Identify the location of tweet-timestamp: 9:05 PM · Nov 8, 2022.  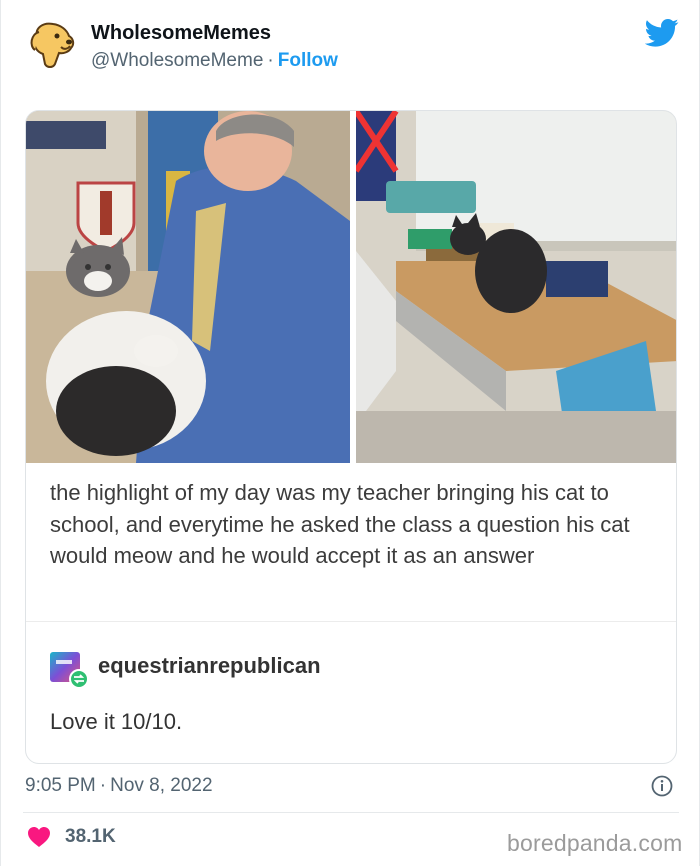
(119, 786).